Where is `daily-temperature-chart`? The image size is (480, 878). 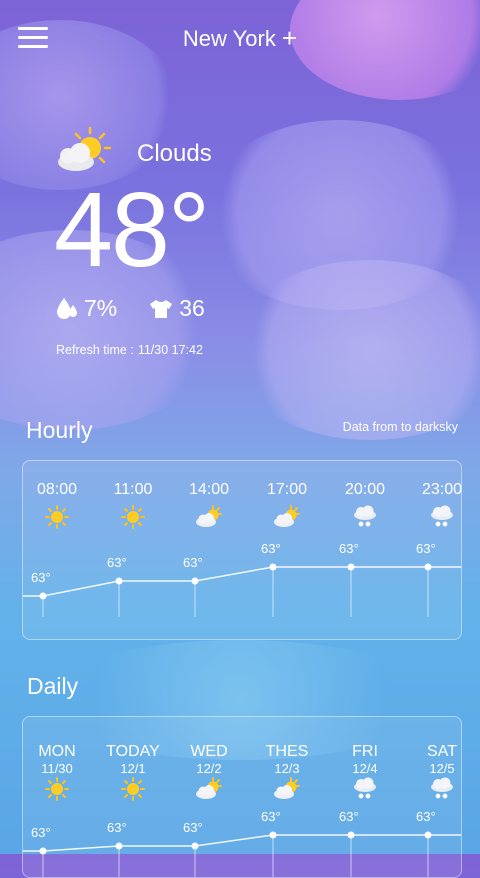 daily-temperature-chart is located at coordinates (242, 854).